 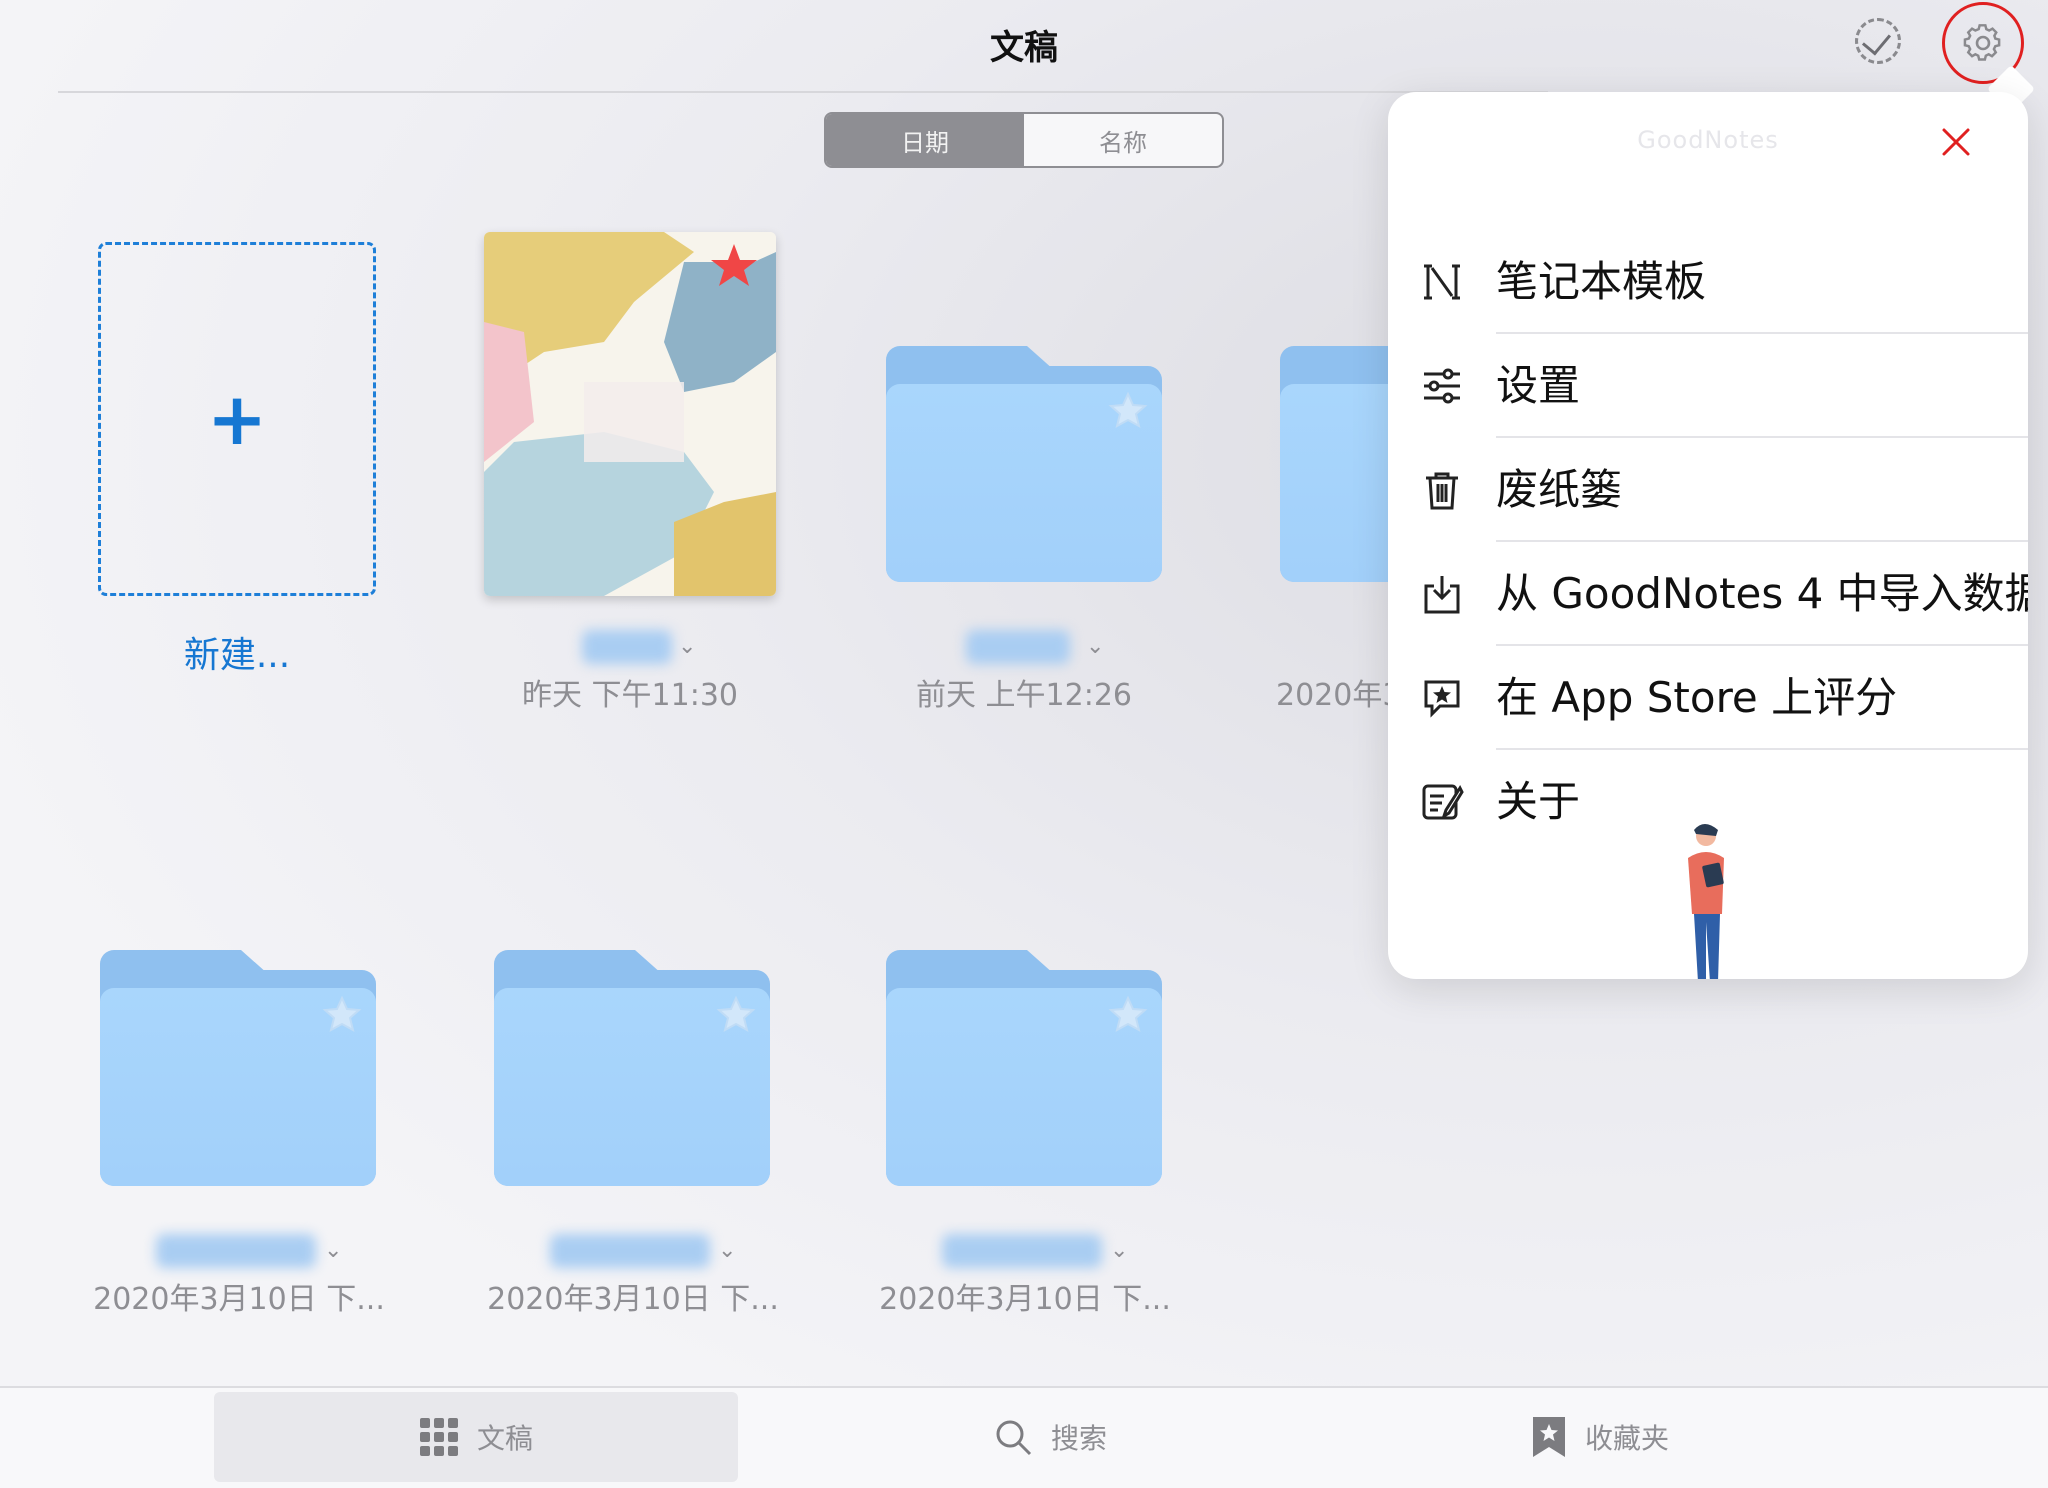 I want to click on tab-label: 搜索, so click(x=1078, y=1438).